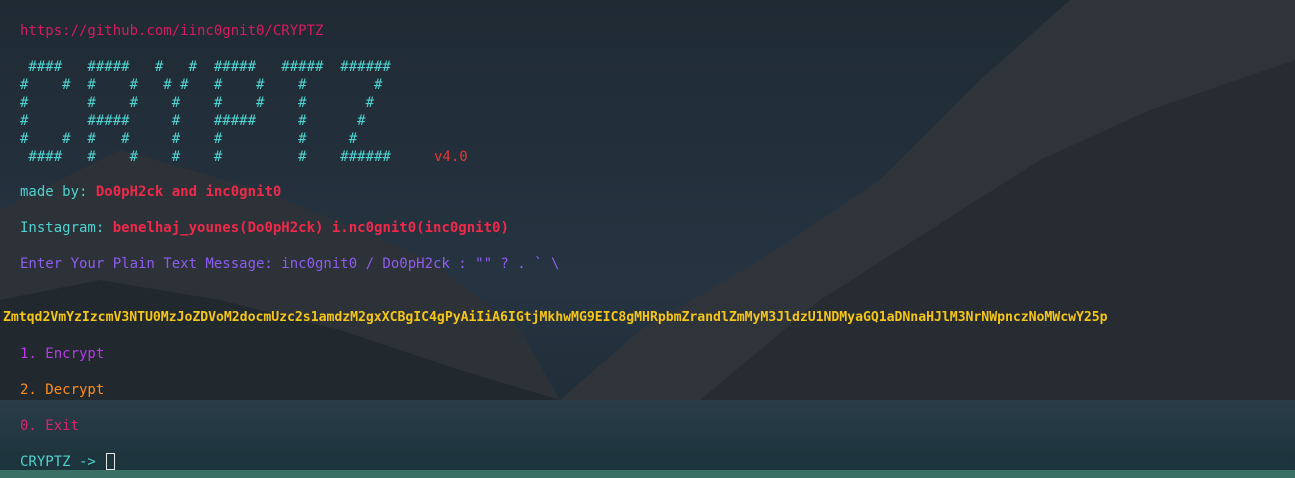 The image size is (1295, 478). Describe the element at coordinates (205, 67) in the screenshot. I see `ascii-art-line: #### ##### # # ##### ##### ######` at that location.